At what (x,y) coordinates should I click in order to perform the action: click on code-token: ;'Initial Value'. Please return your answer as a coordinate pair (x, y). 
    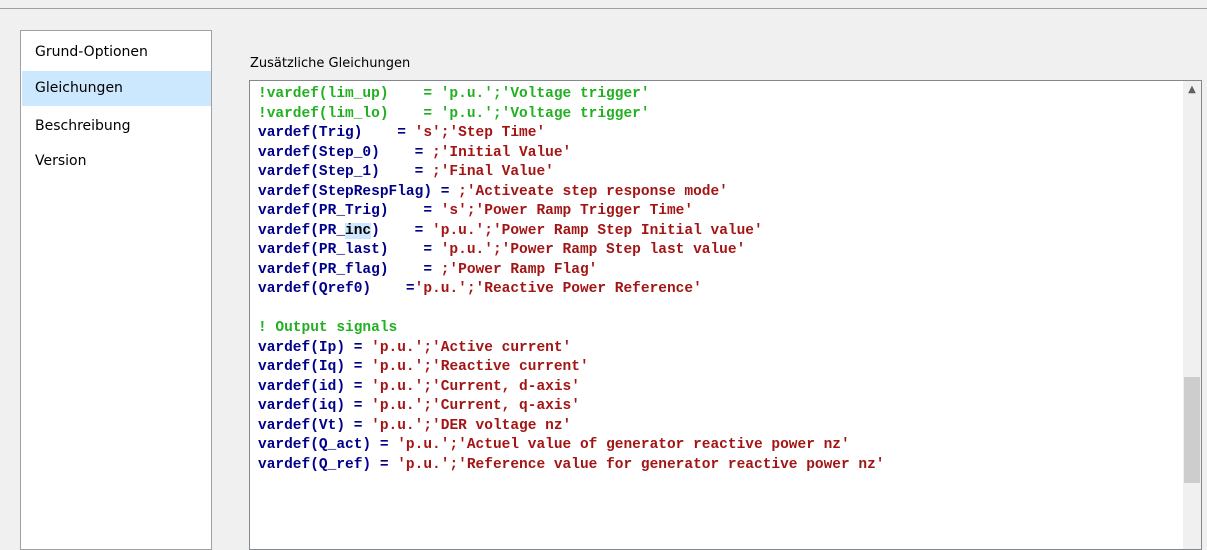
    Looking at the image, I should click on (502, 152).